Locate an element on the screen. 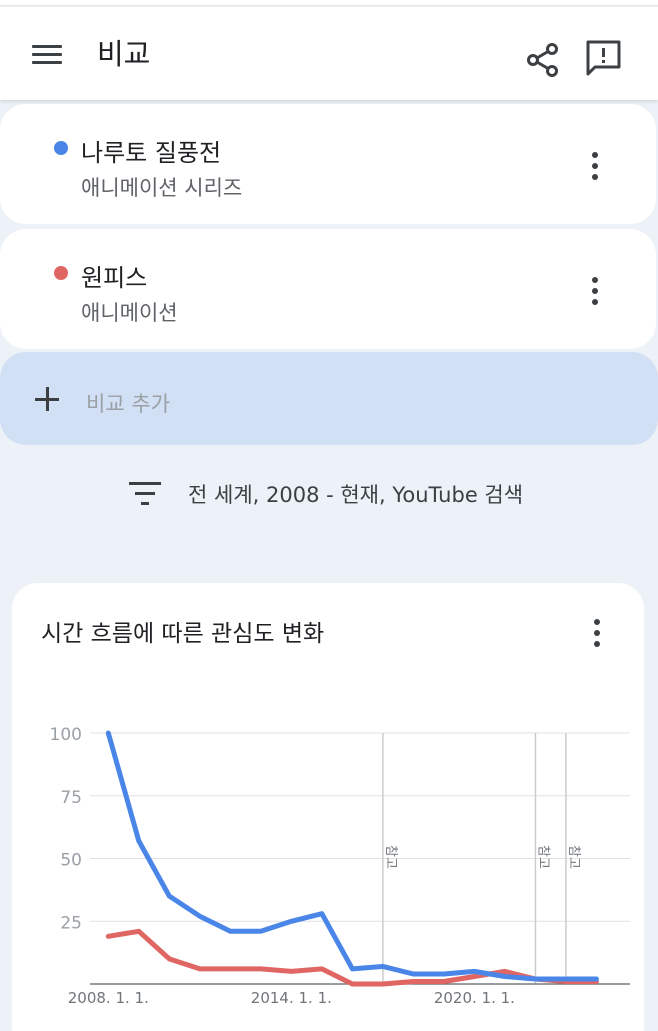 The image size is (658, 1031). term-name: 원피스 is located at coordinates (114, 278).